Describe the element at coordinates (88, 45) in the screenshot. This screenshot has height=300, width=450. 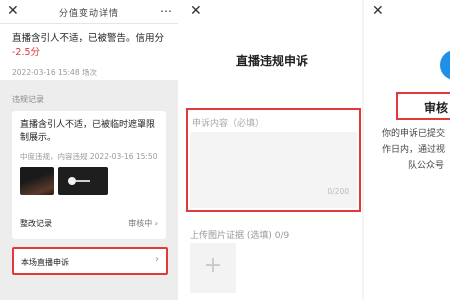
I see `notice-text: 直播含引人不适，已被警告。信用分 -2.5分` at that location.